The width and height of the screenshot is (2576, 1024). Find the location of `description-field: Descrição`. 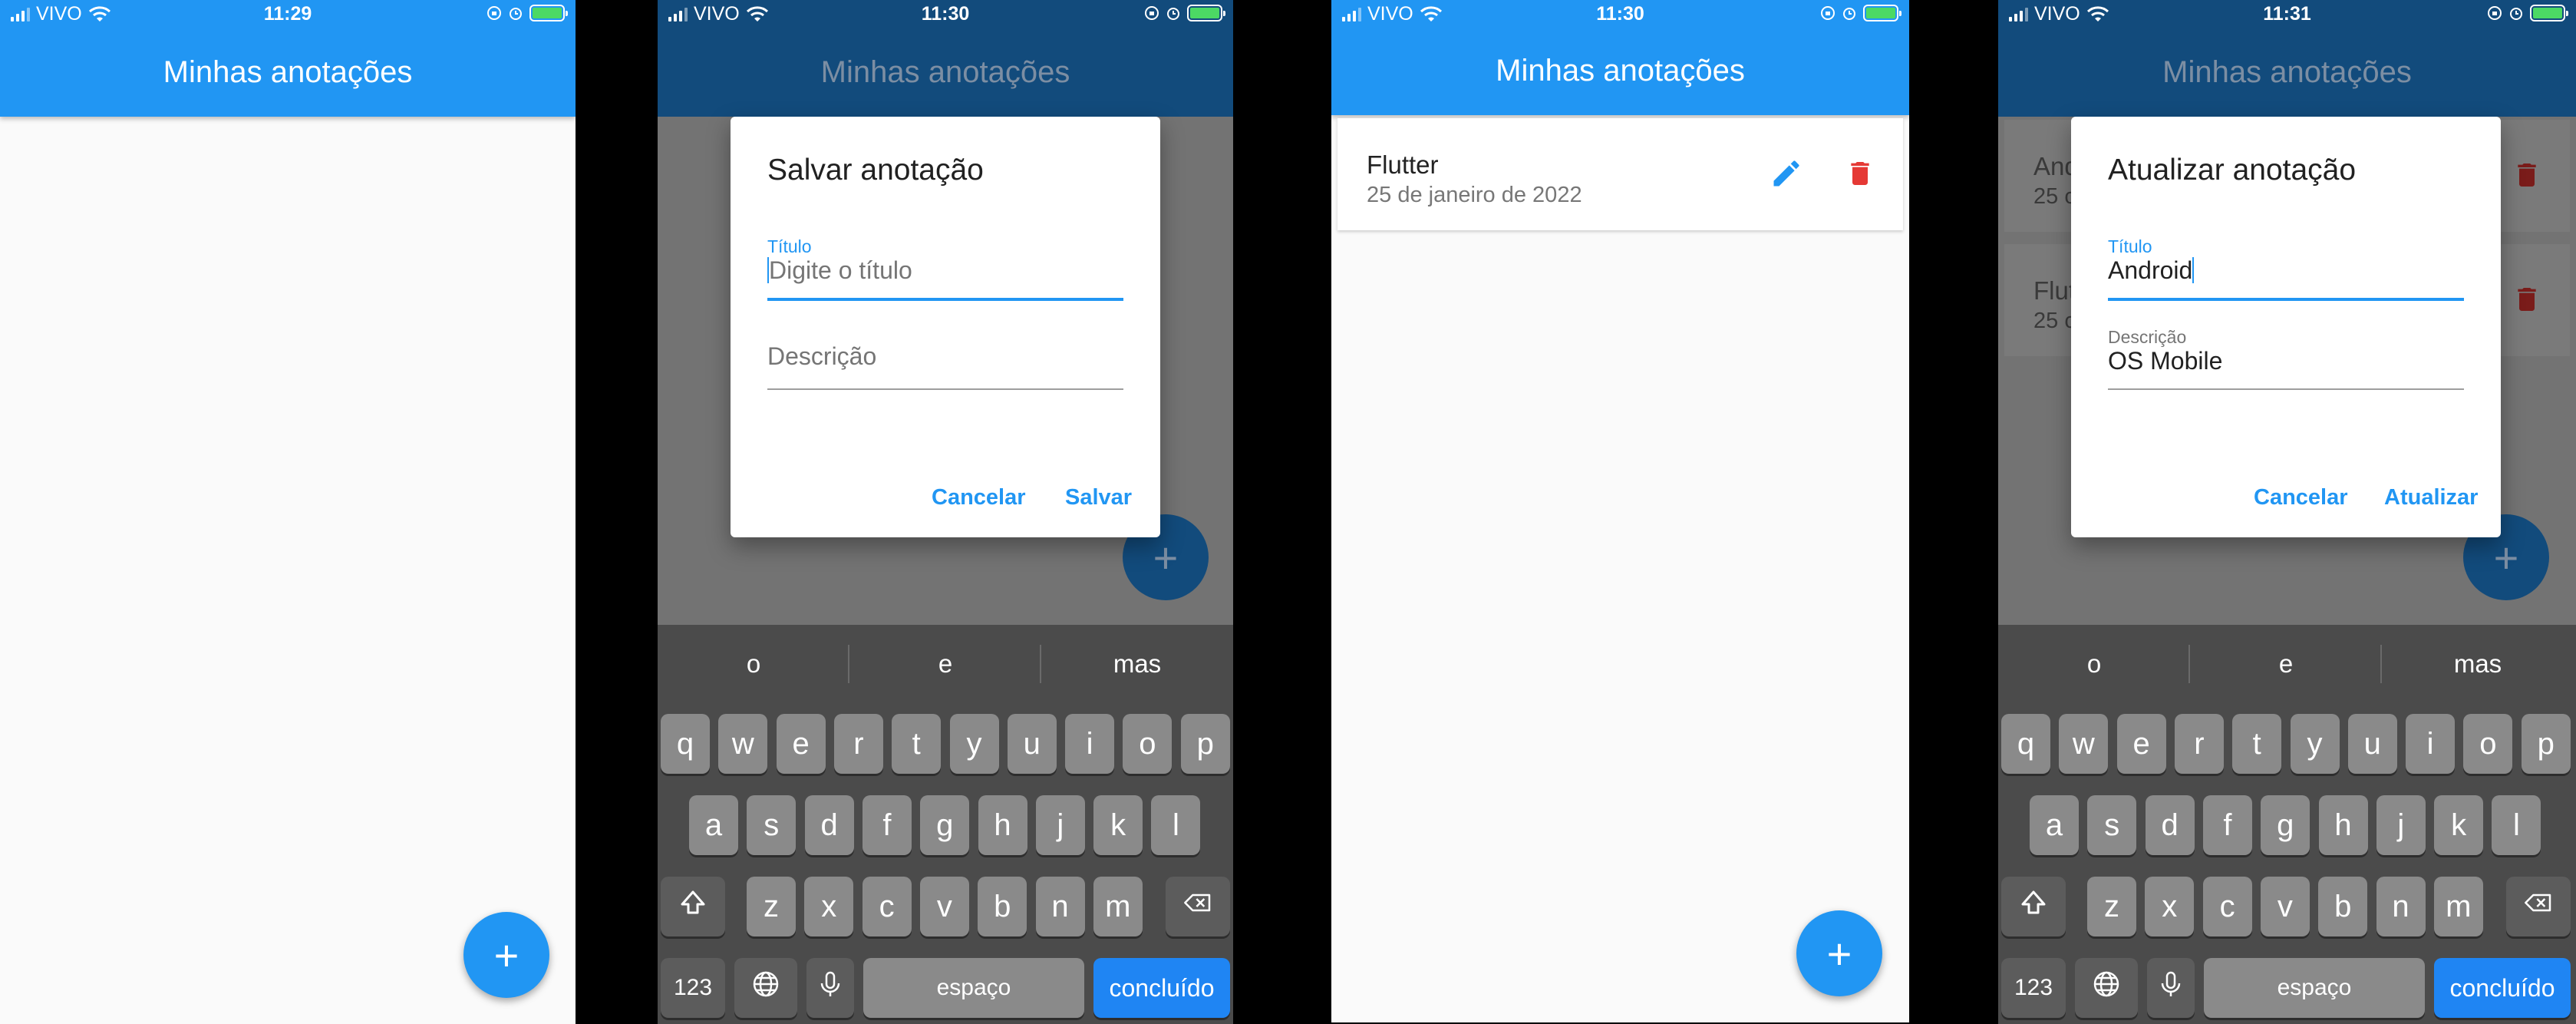

description-field: Descrição is located at coordinates (945, 365).